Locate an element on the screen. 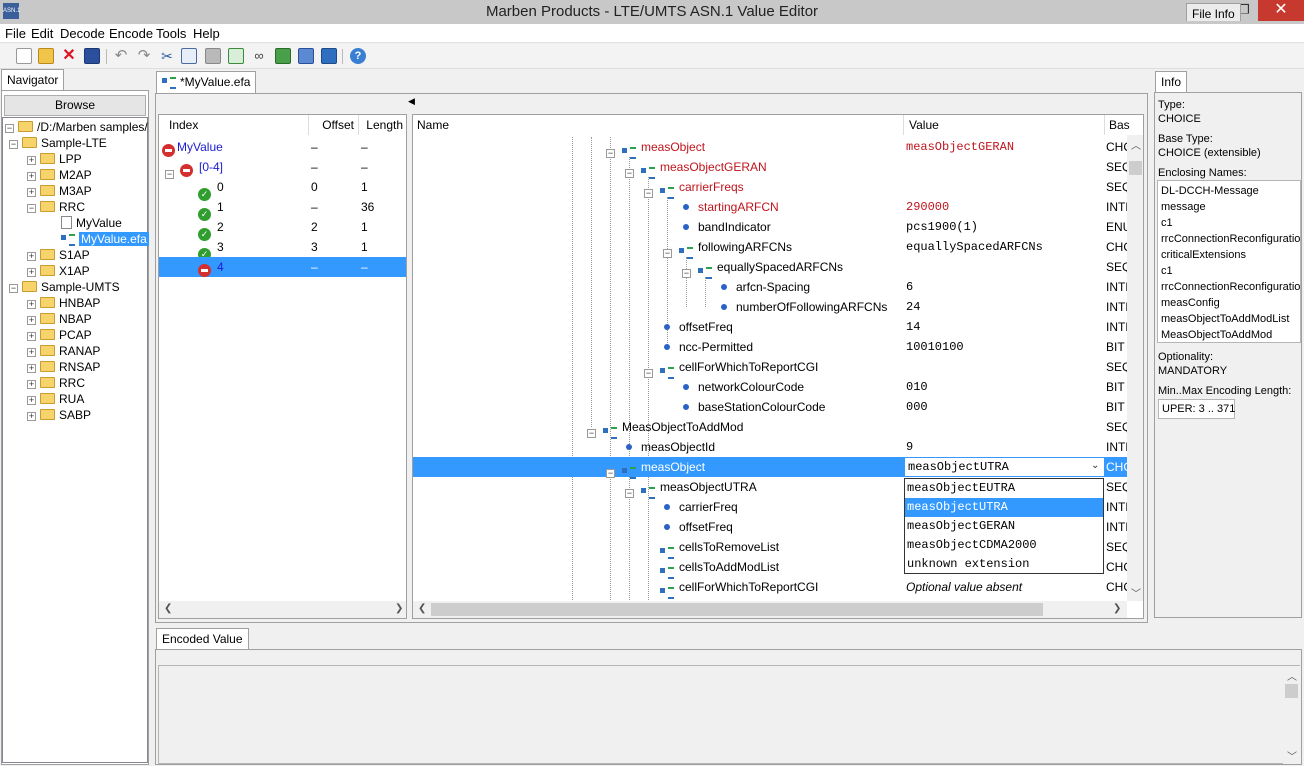 The height and width of the screenshot is (766, 1304). delete-icon: ✕ is located at coordinates (69, 56).